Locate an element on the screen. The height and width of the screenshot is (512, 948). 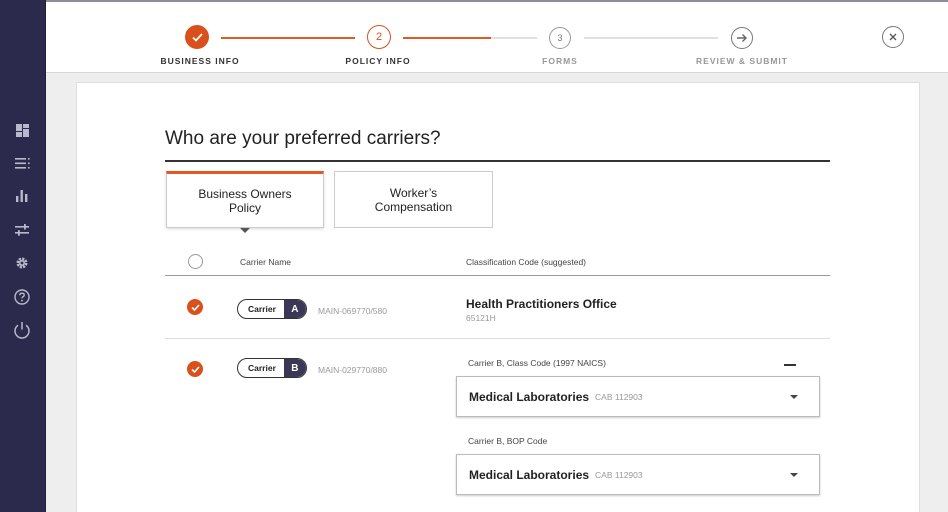
sidebar is located at coordinates (23, 256).